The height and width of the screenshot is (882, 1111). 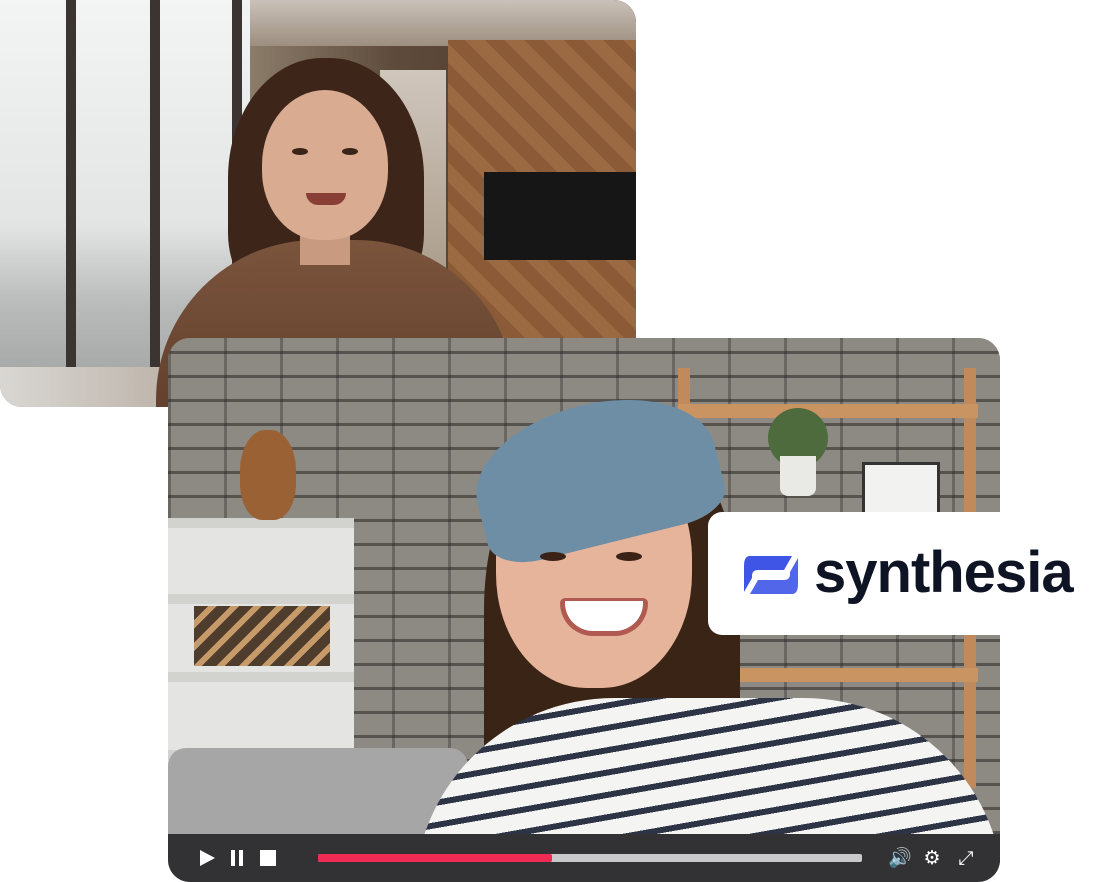 I want to click on player-control-bar: 🔊 ⚙ ⤢, so click(x=584, y=858).